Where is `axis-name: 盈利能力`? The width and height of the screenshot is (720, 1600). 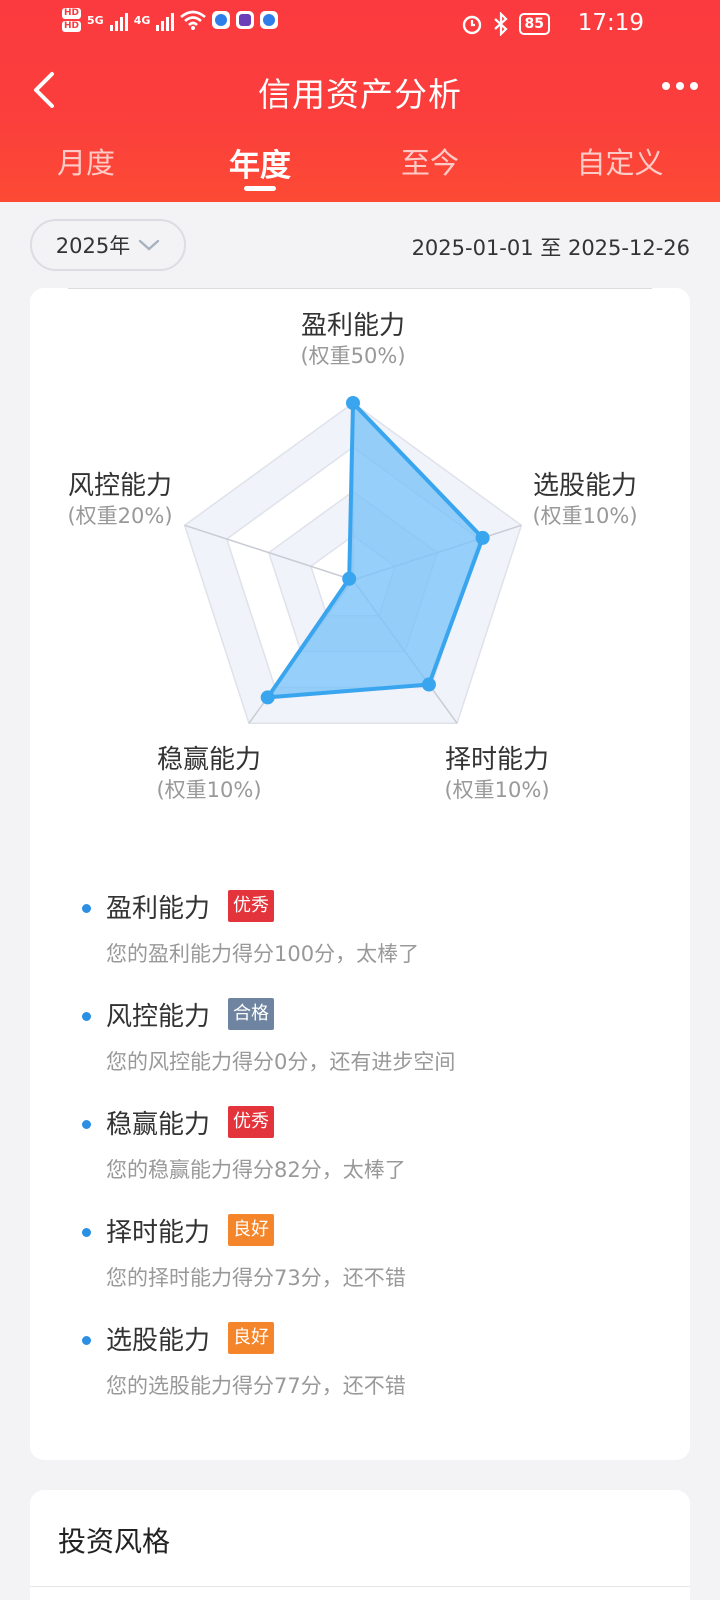 axis-name: 盈利能力 is located at coordinates (352, 326).